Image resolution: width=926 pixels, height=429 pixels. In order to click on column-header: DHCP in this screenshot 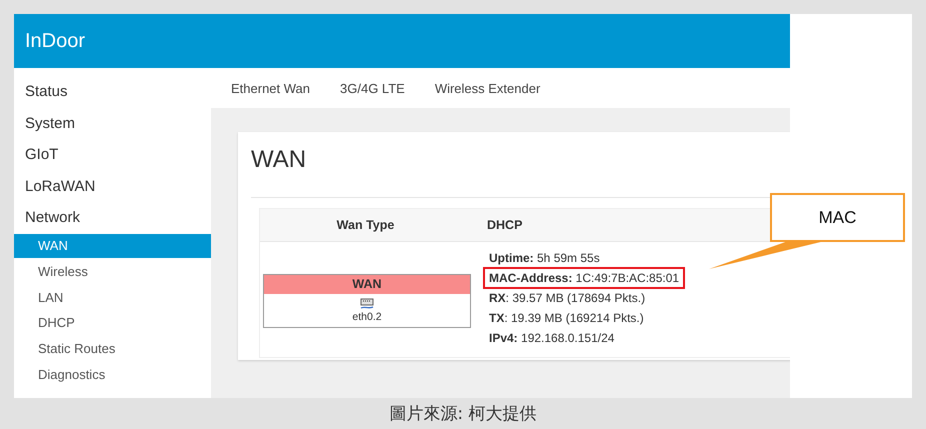, I will do `click(504, 225)`.